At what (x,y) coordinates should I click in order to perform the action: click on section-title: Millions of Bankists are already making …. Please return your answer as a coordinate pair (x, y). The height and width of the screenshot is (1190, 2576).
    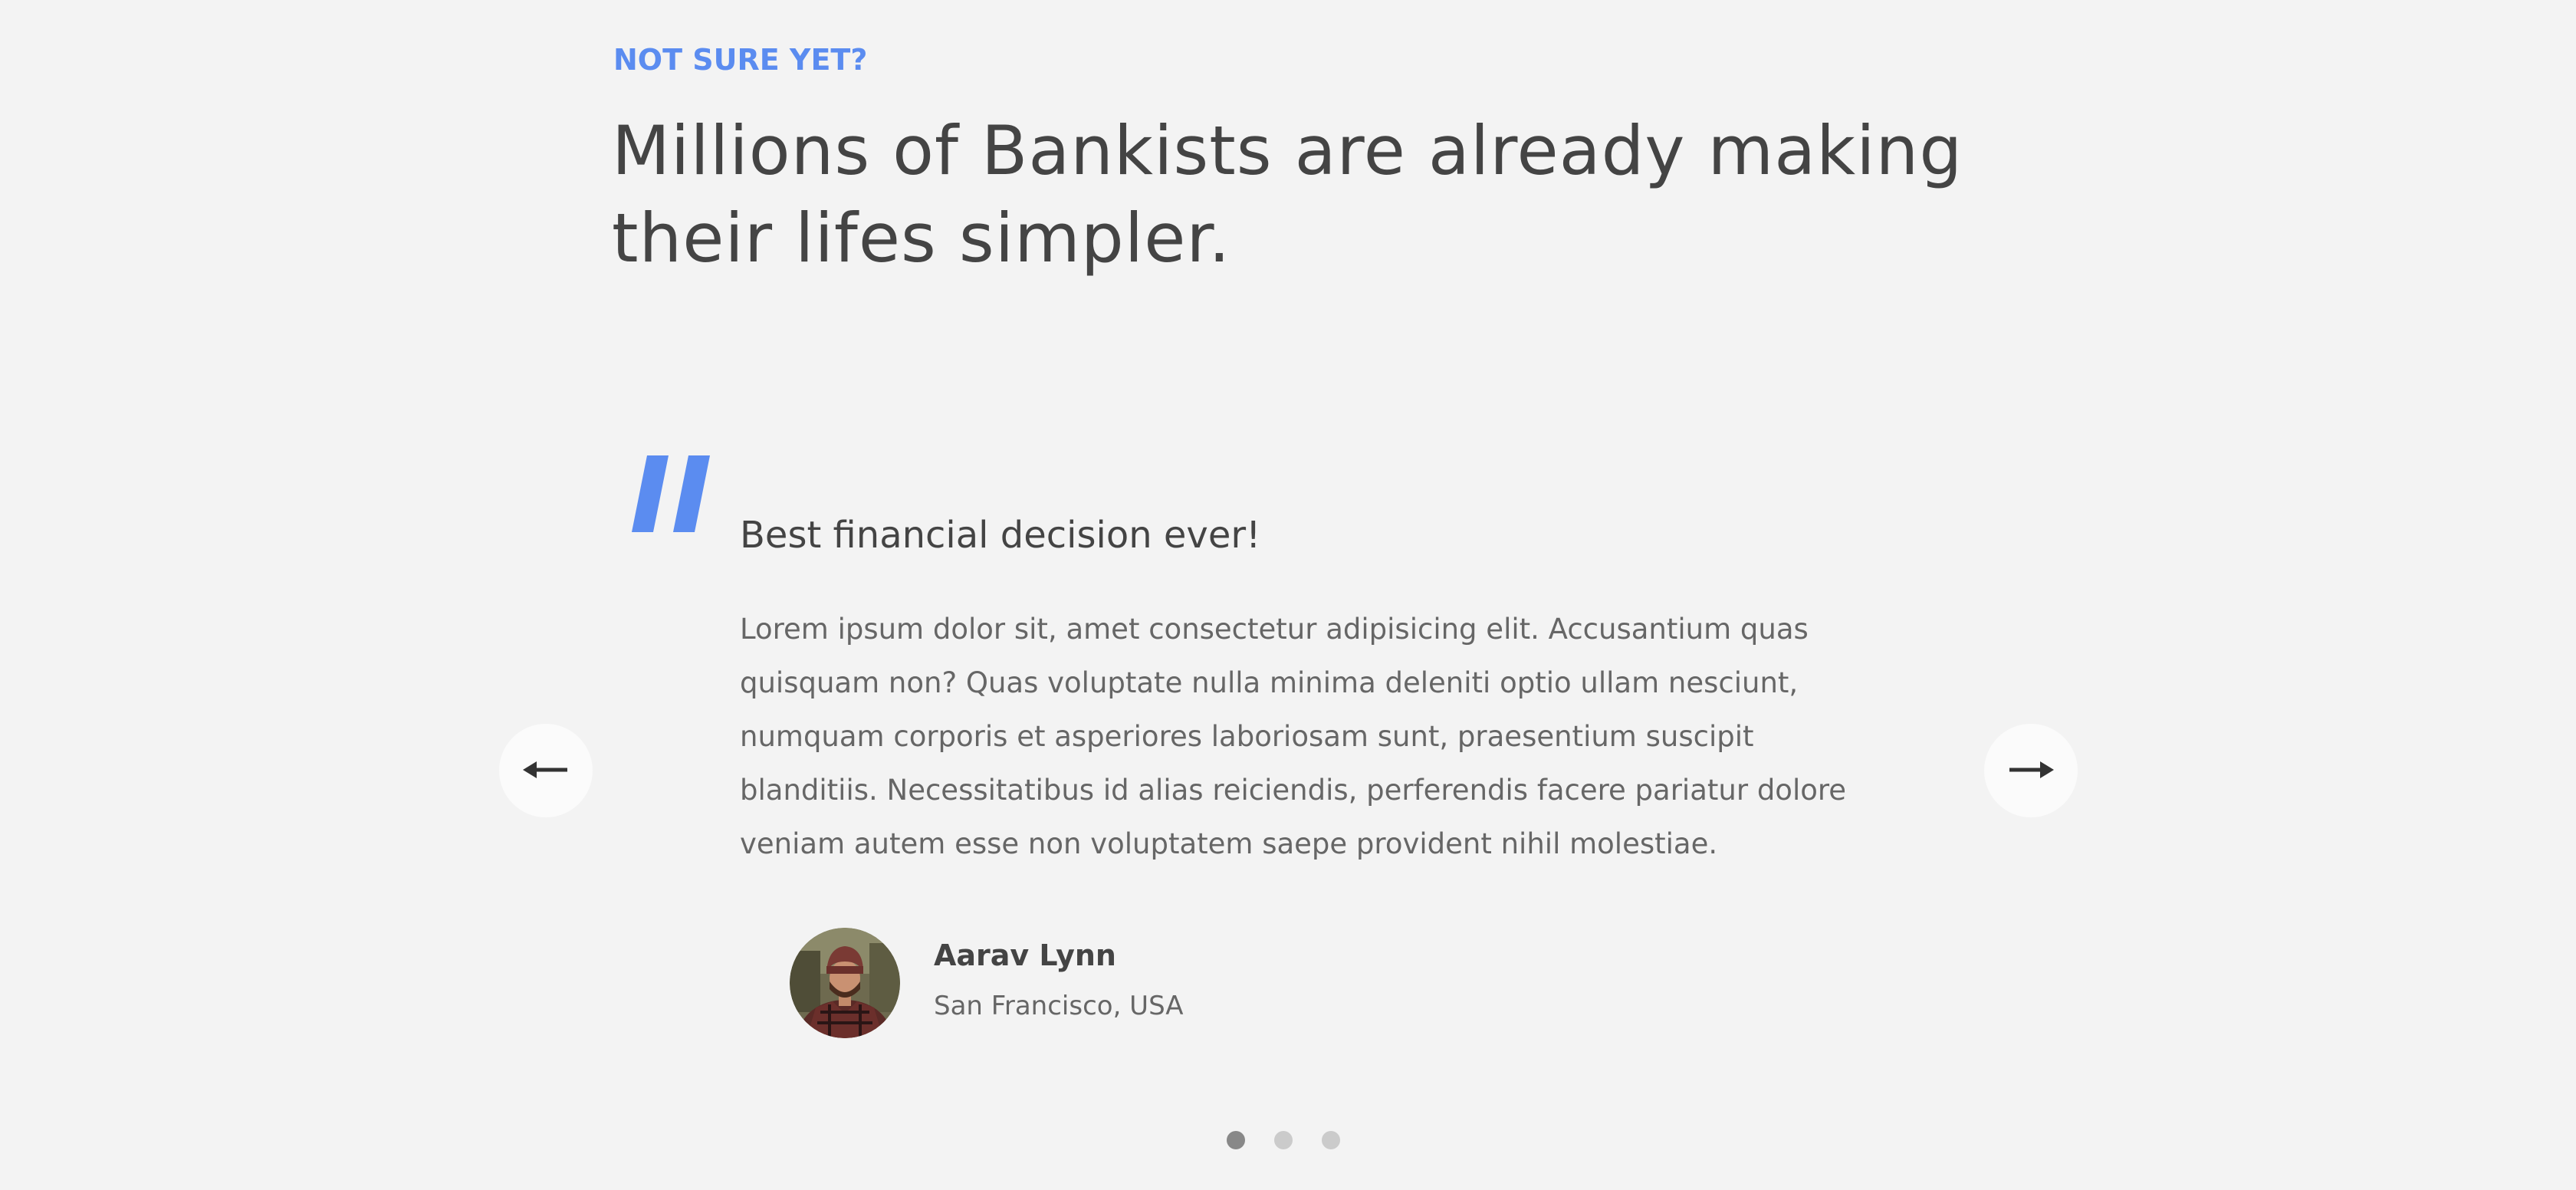
    Looking at the image, I should click on (1287, 194).